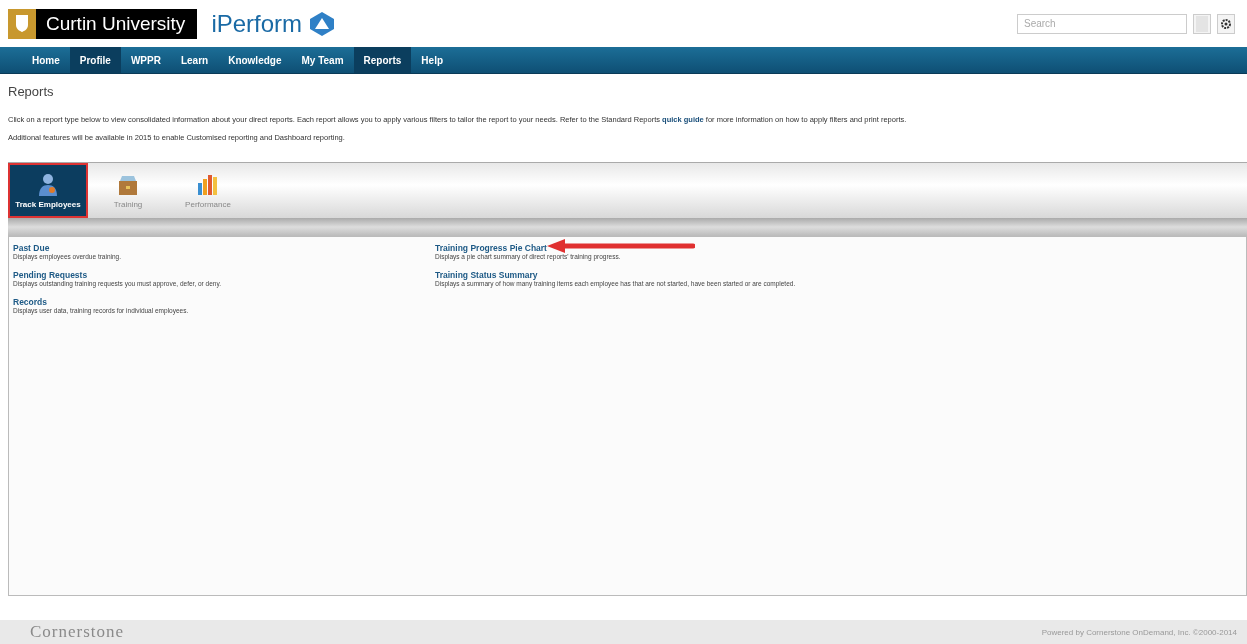  I want to click on nav-tab: Help, so click(432, 60).